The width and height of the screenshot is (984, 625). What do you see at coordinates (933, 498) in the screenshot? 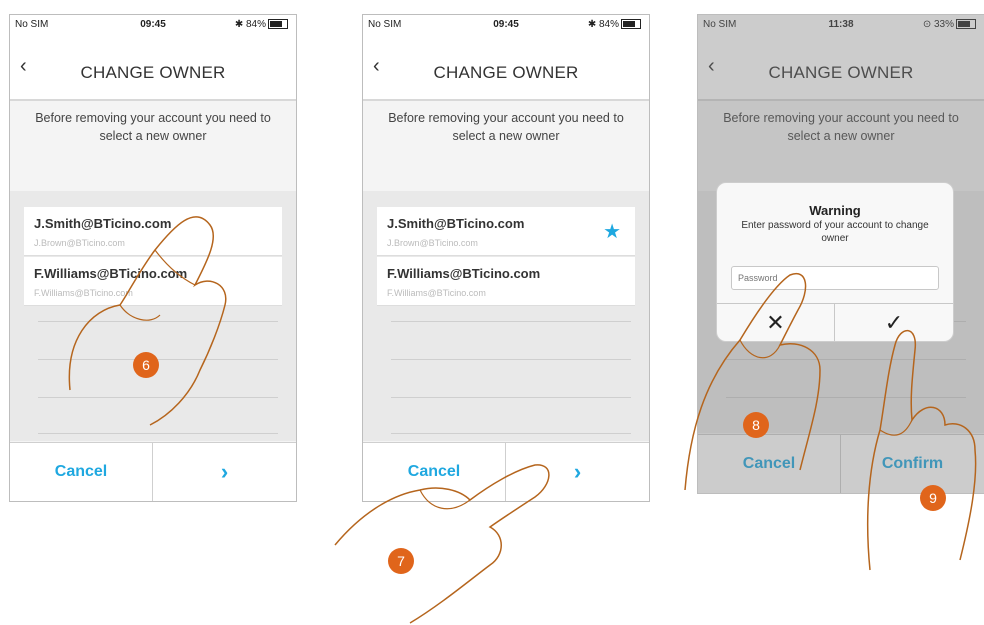
I see `step-badge: 9` at bounding box center [933, 498].